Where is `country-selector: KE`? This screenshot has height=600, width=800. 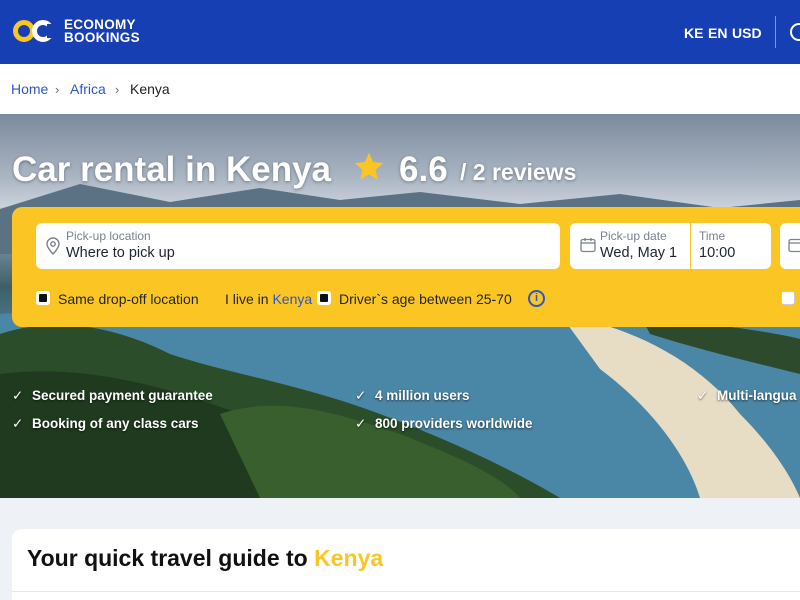 country-selector: KE is located at coordinates (693, 33).